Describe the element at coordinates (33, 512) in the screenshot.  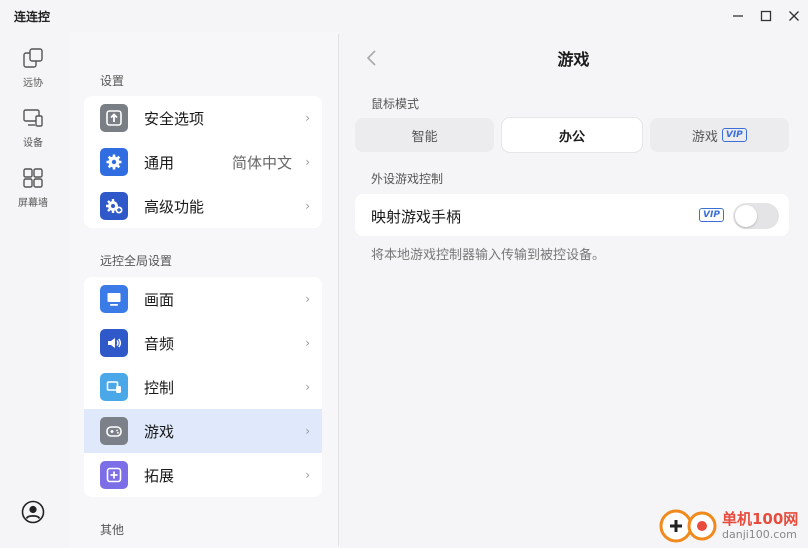
I see `user-avatar-icon` at that location.